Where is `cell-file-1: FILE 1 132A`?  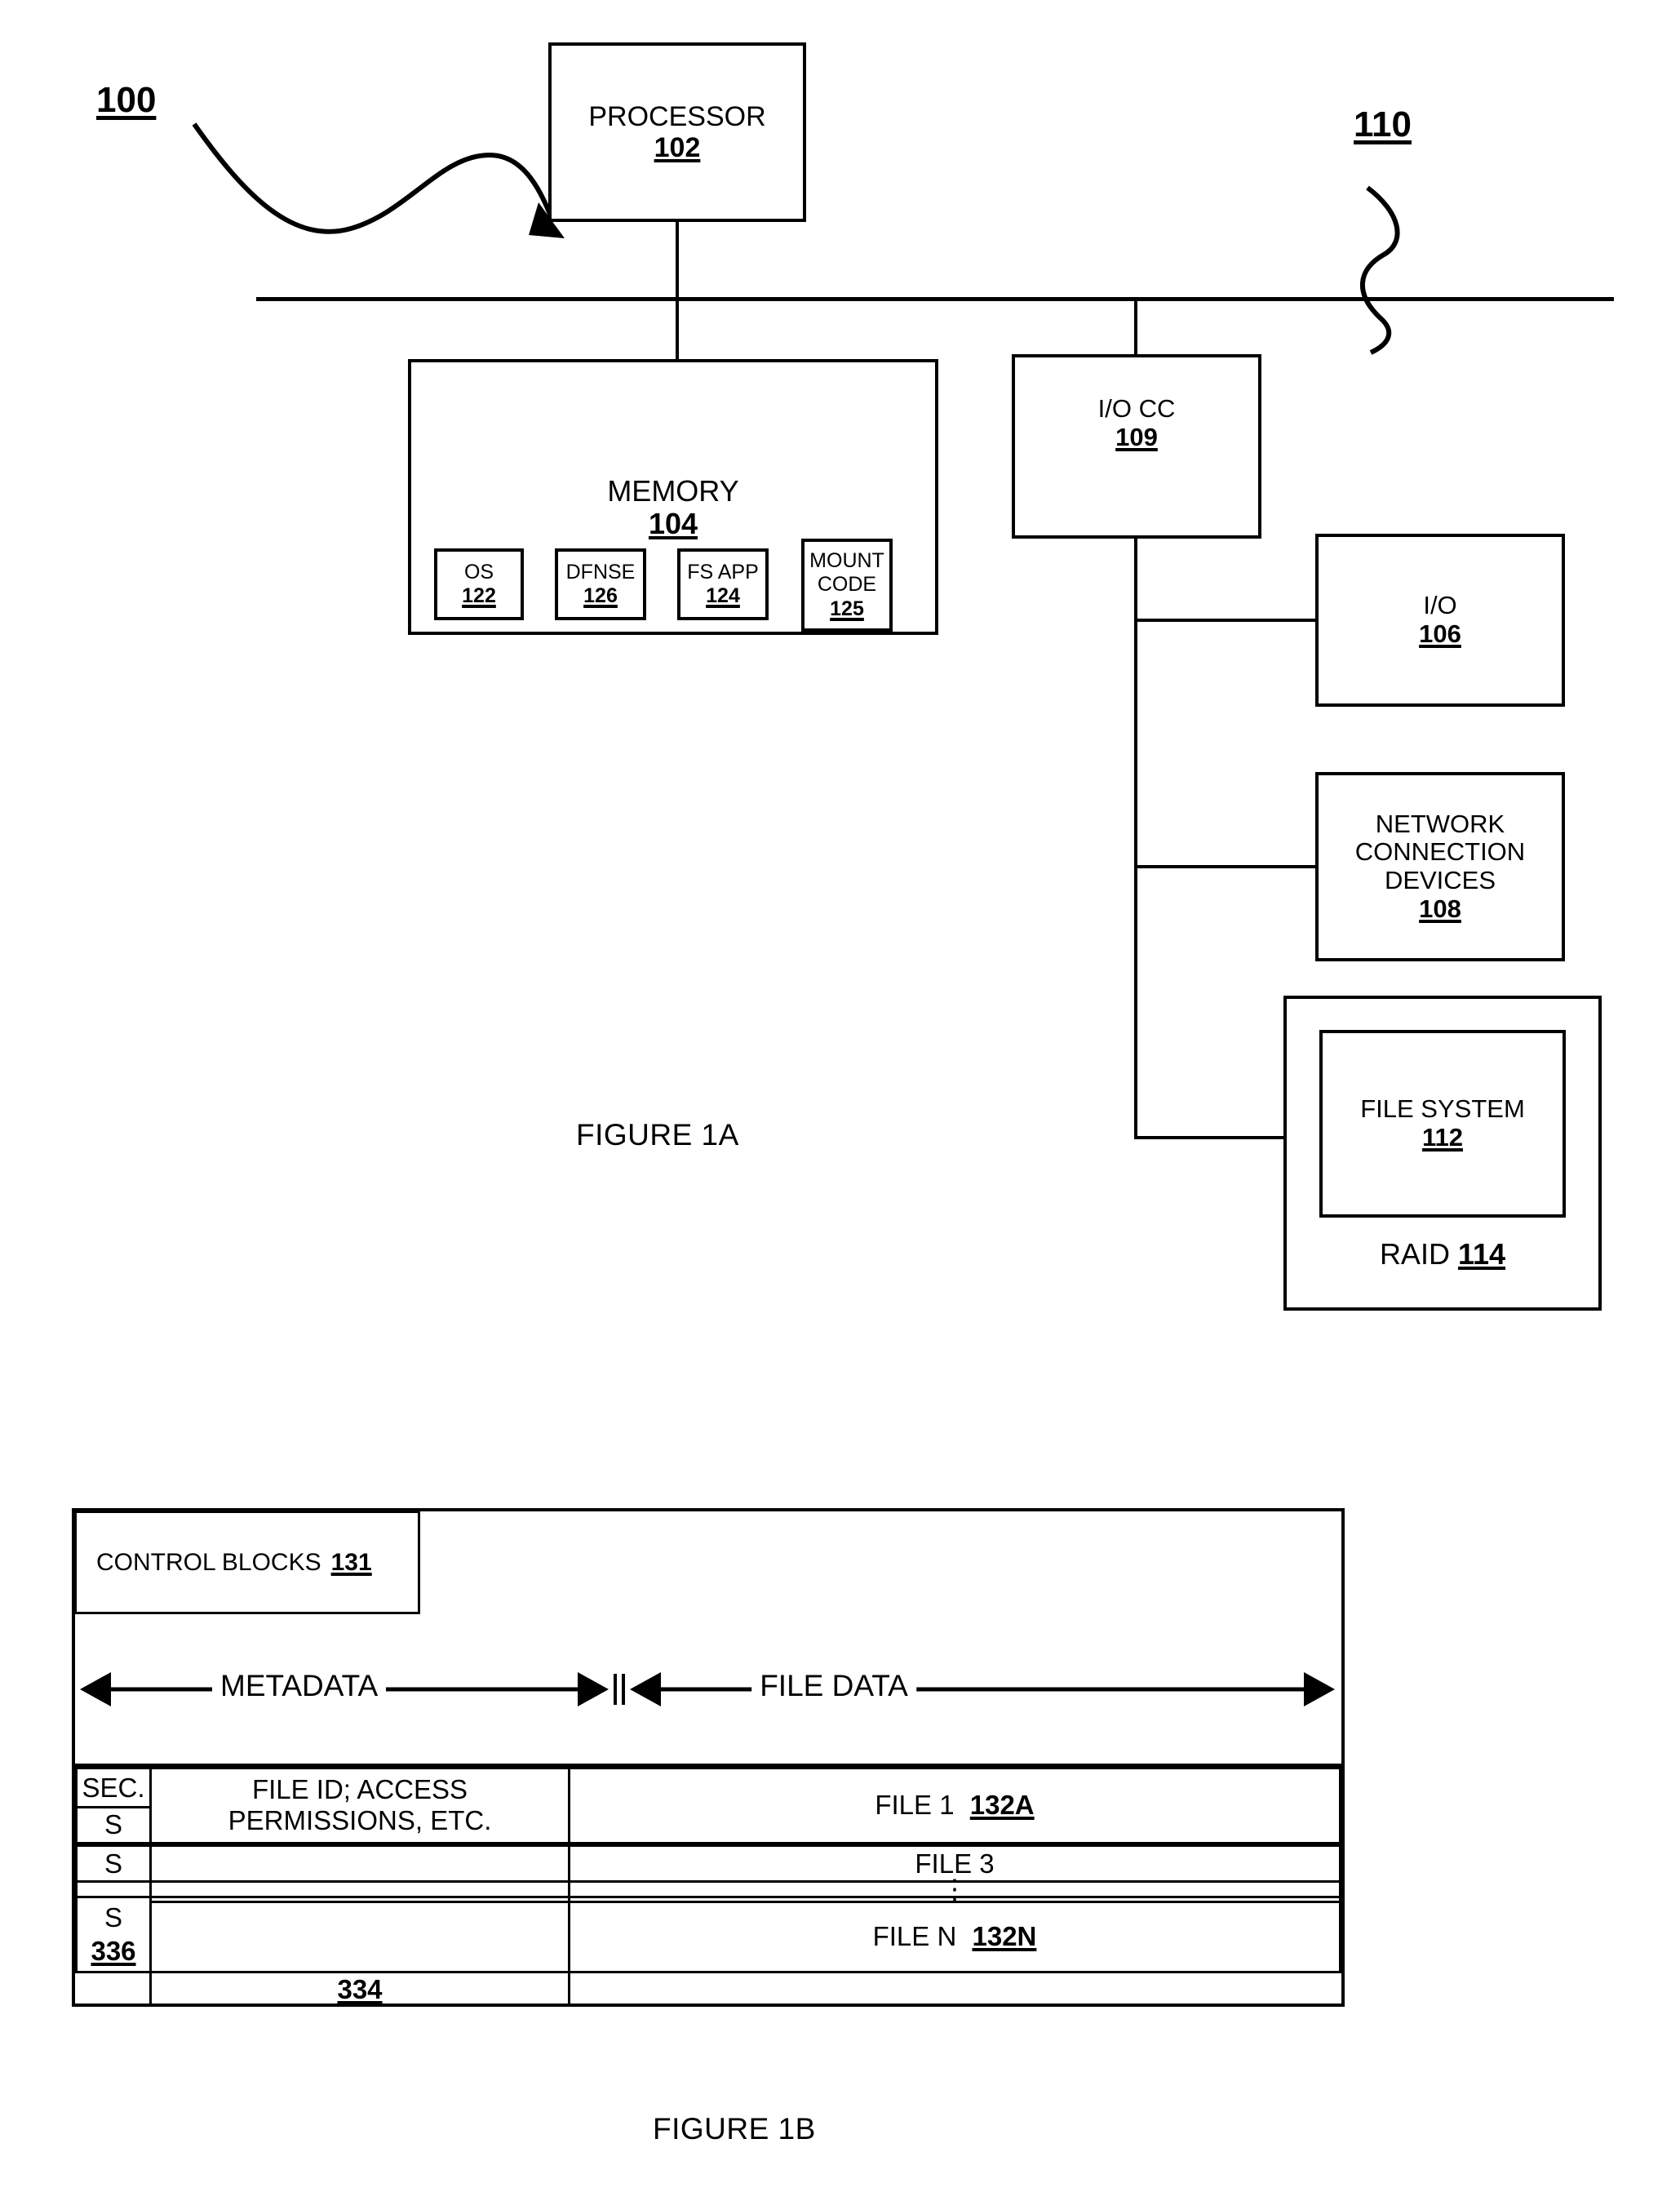
cell-file-1: FILE 1 132A is located at coordinates (955, 1805).